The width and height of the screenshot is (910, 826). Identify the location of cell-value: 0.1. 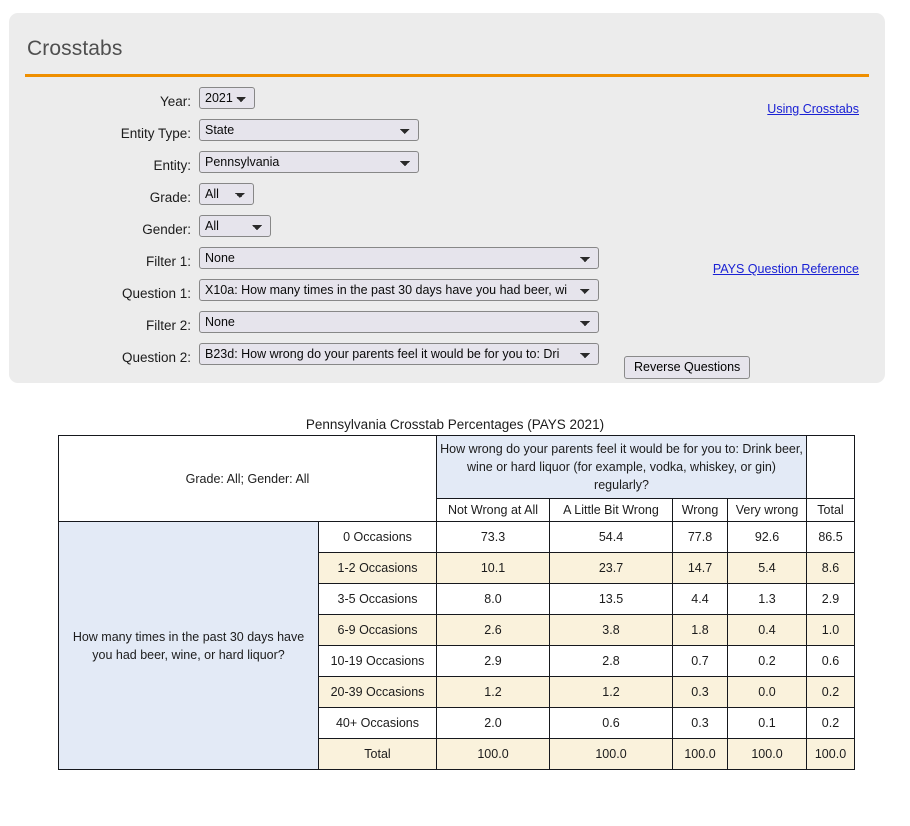
(767, 723).